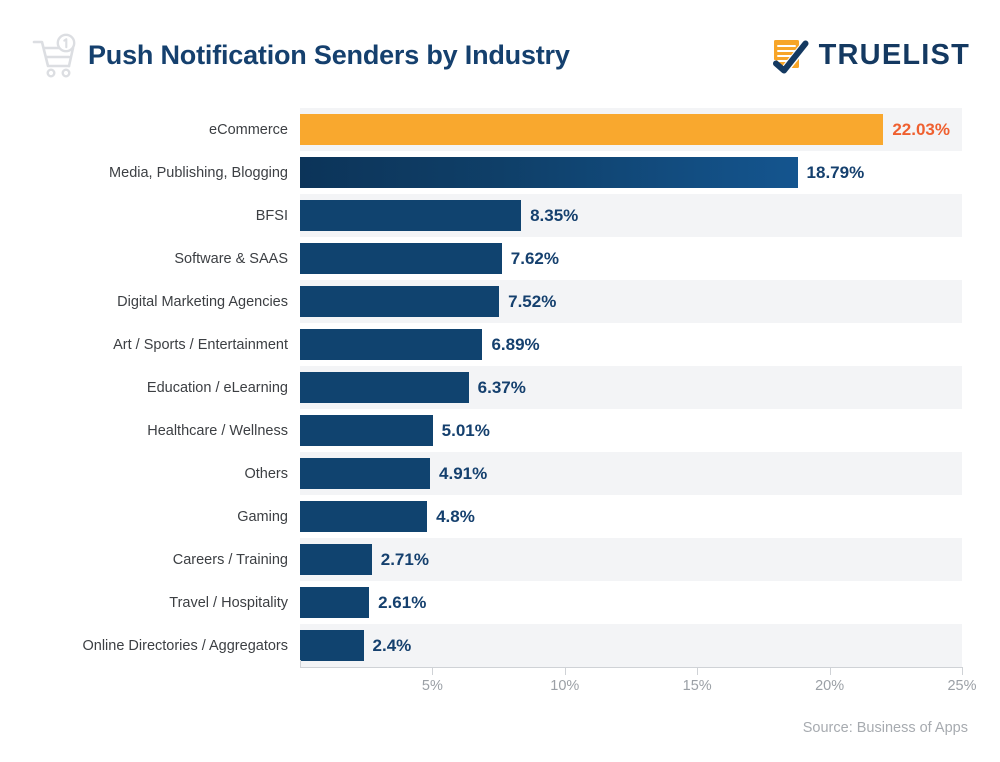 The height and width of the screenshot is (762, 1000). I want to click on x-axis-tick-label: 5%, so click(432, 686).